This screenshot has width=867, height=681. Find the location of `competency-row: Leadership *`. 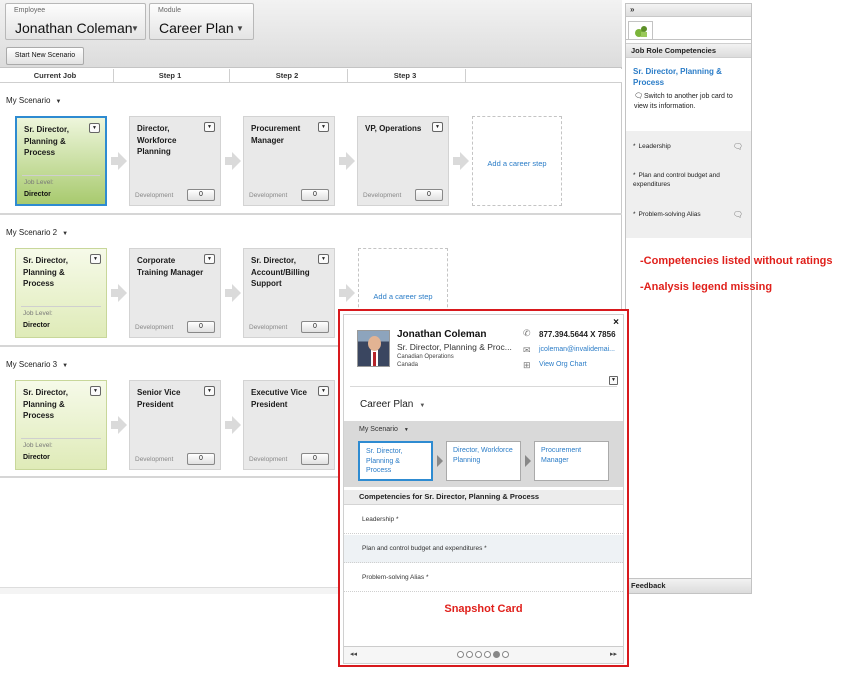

competency-row: Leadership * is located at coordinates (483, 520).